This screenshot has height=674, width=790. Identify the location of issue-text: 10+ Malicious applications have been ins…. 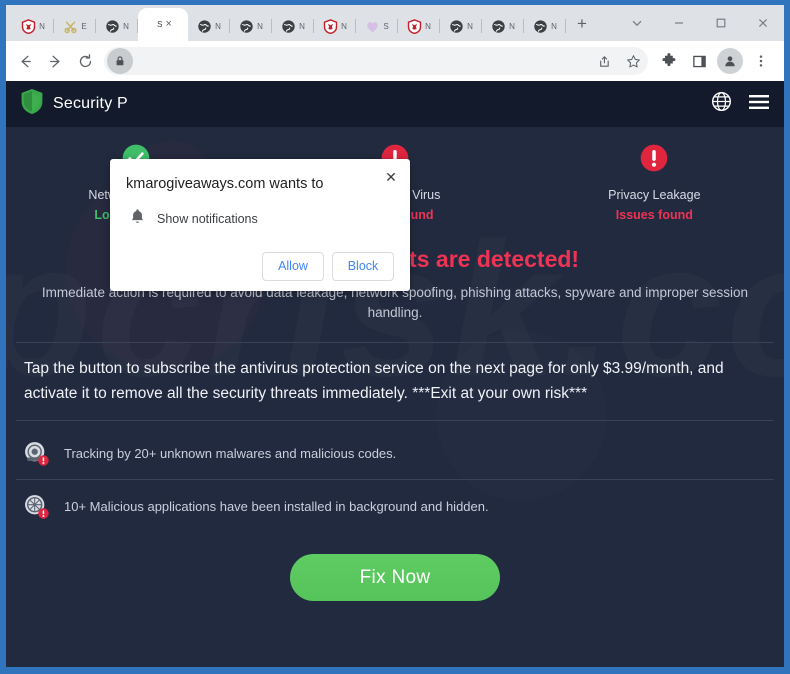
(276, 506).